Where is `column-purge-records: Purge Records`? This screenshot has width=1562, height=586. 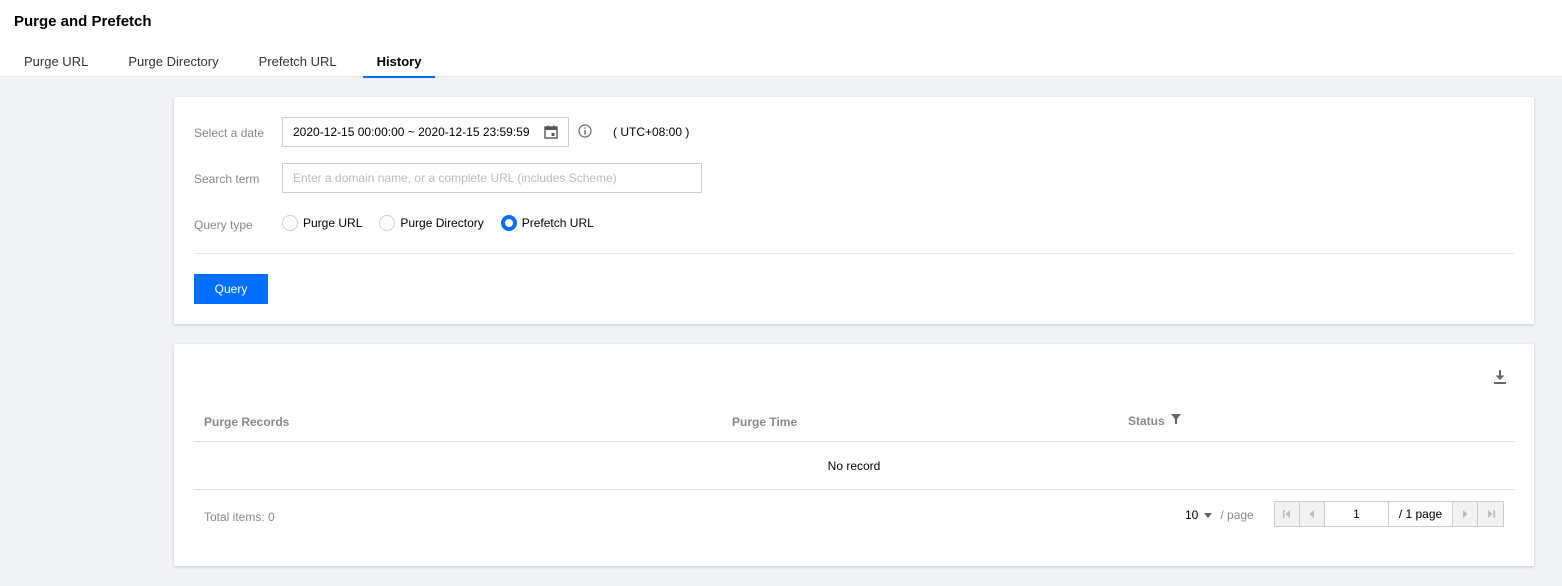 column-purge-records: Purge Records is located at coordinates (247, 422).